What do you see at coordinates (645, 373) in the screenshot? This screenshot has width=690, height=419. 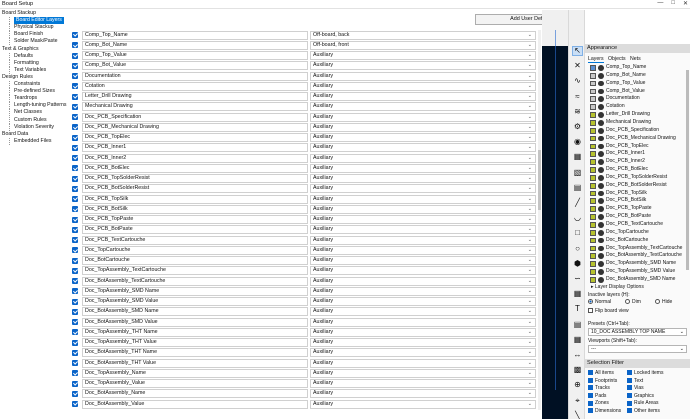 I see `selection-filter-checkbox: Locked items` at bounding box center [645, 373].